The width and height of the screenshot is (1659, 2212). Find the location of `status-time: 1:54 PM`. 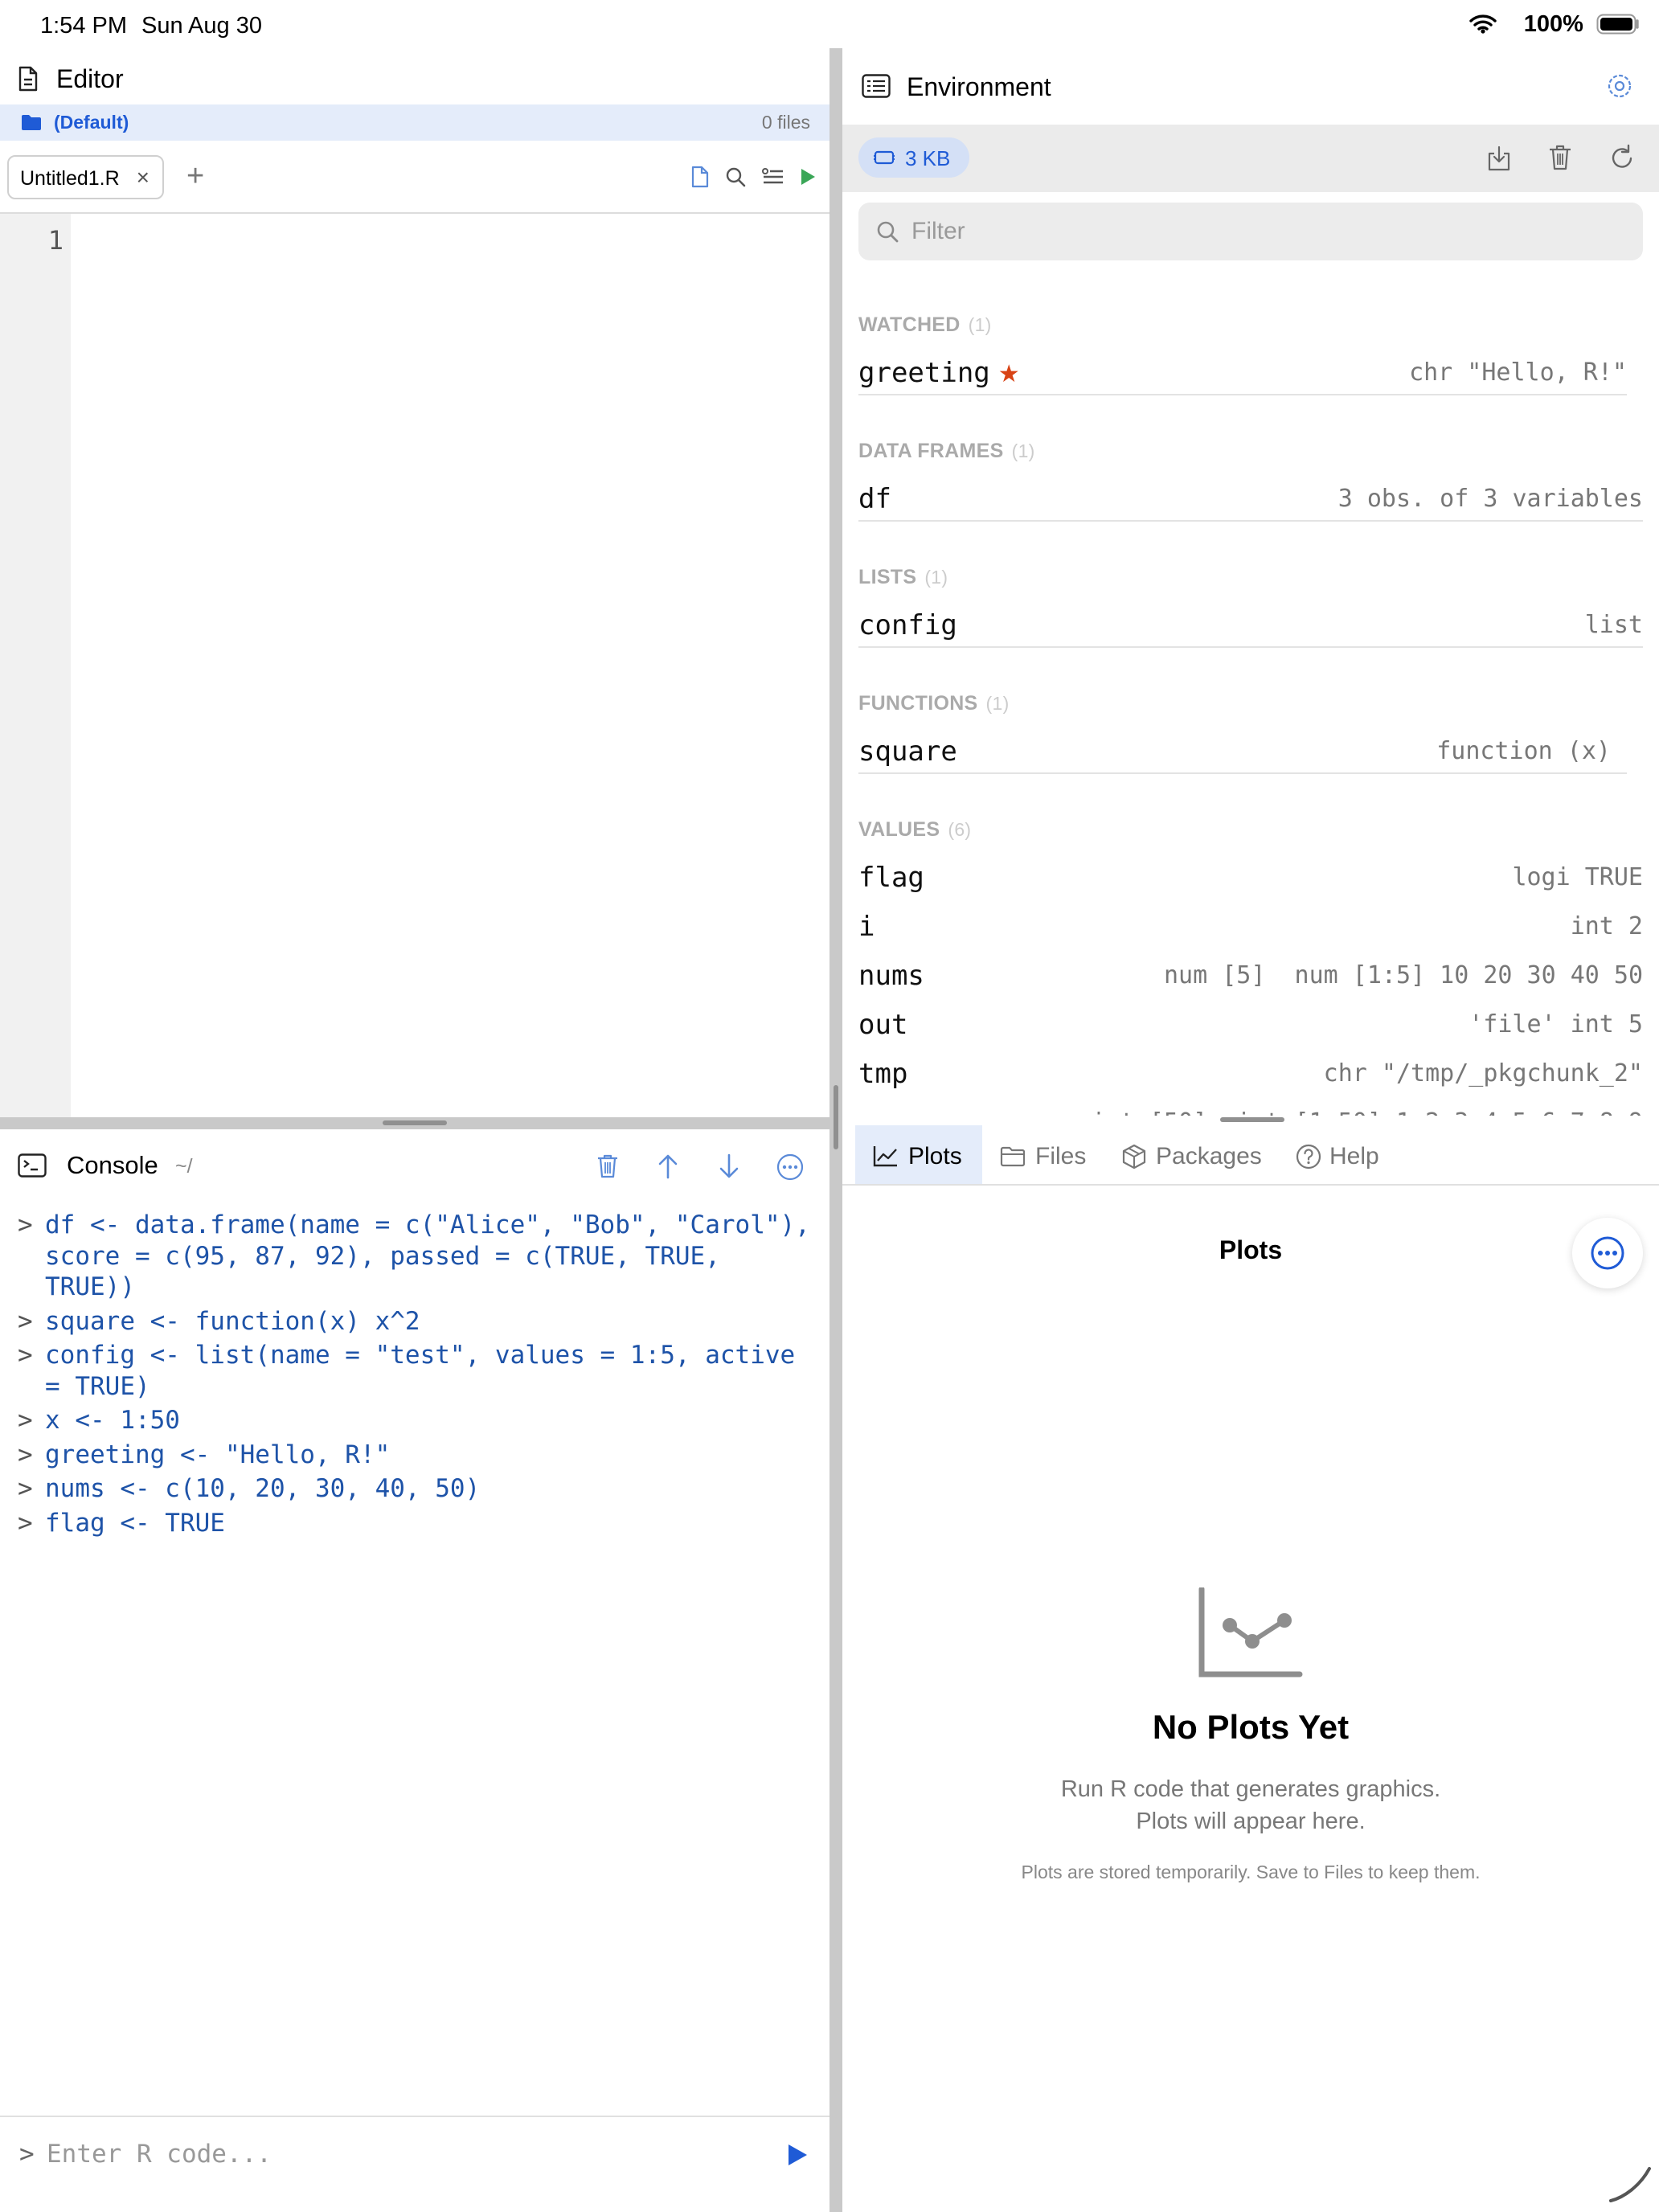

status-time: 1:54 PM is located at coordinates (83, 26).